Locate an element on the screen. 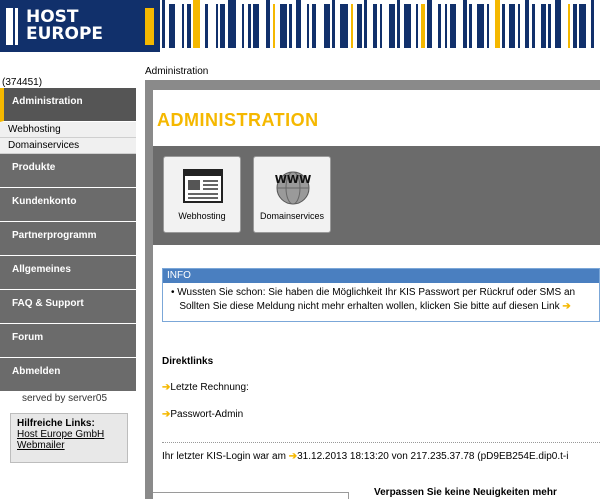  sidebar-item-produkte: Produkte is located at coordinates (68, 171).